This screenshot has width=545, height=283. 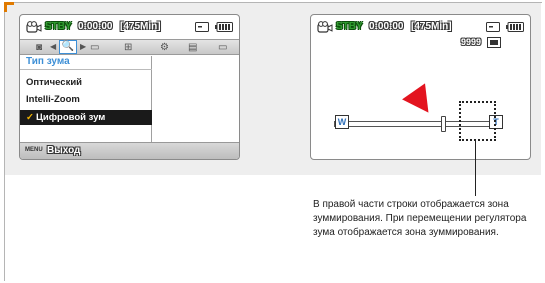 I want to click on resolution-icon: ▭, so click(x=94, y=47).